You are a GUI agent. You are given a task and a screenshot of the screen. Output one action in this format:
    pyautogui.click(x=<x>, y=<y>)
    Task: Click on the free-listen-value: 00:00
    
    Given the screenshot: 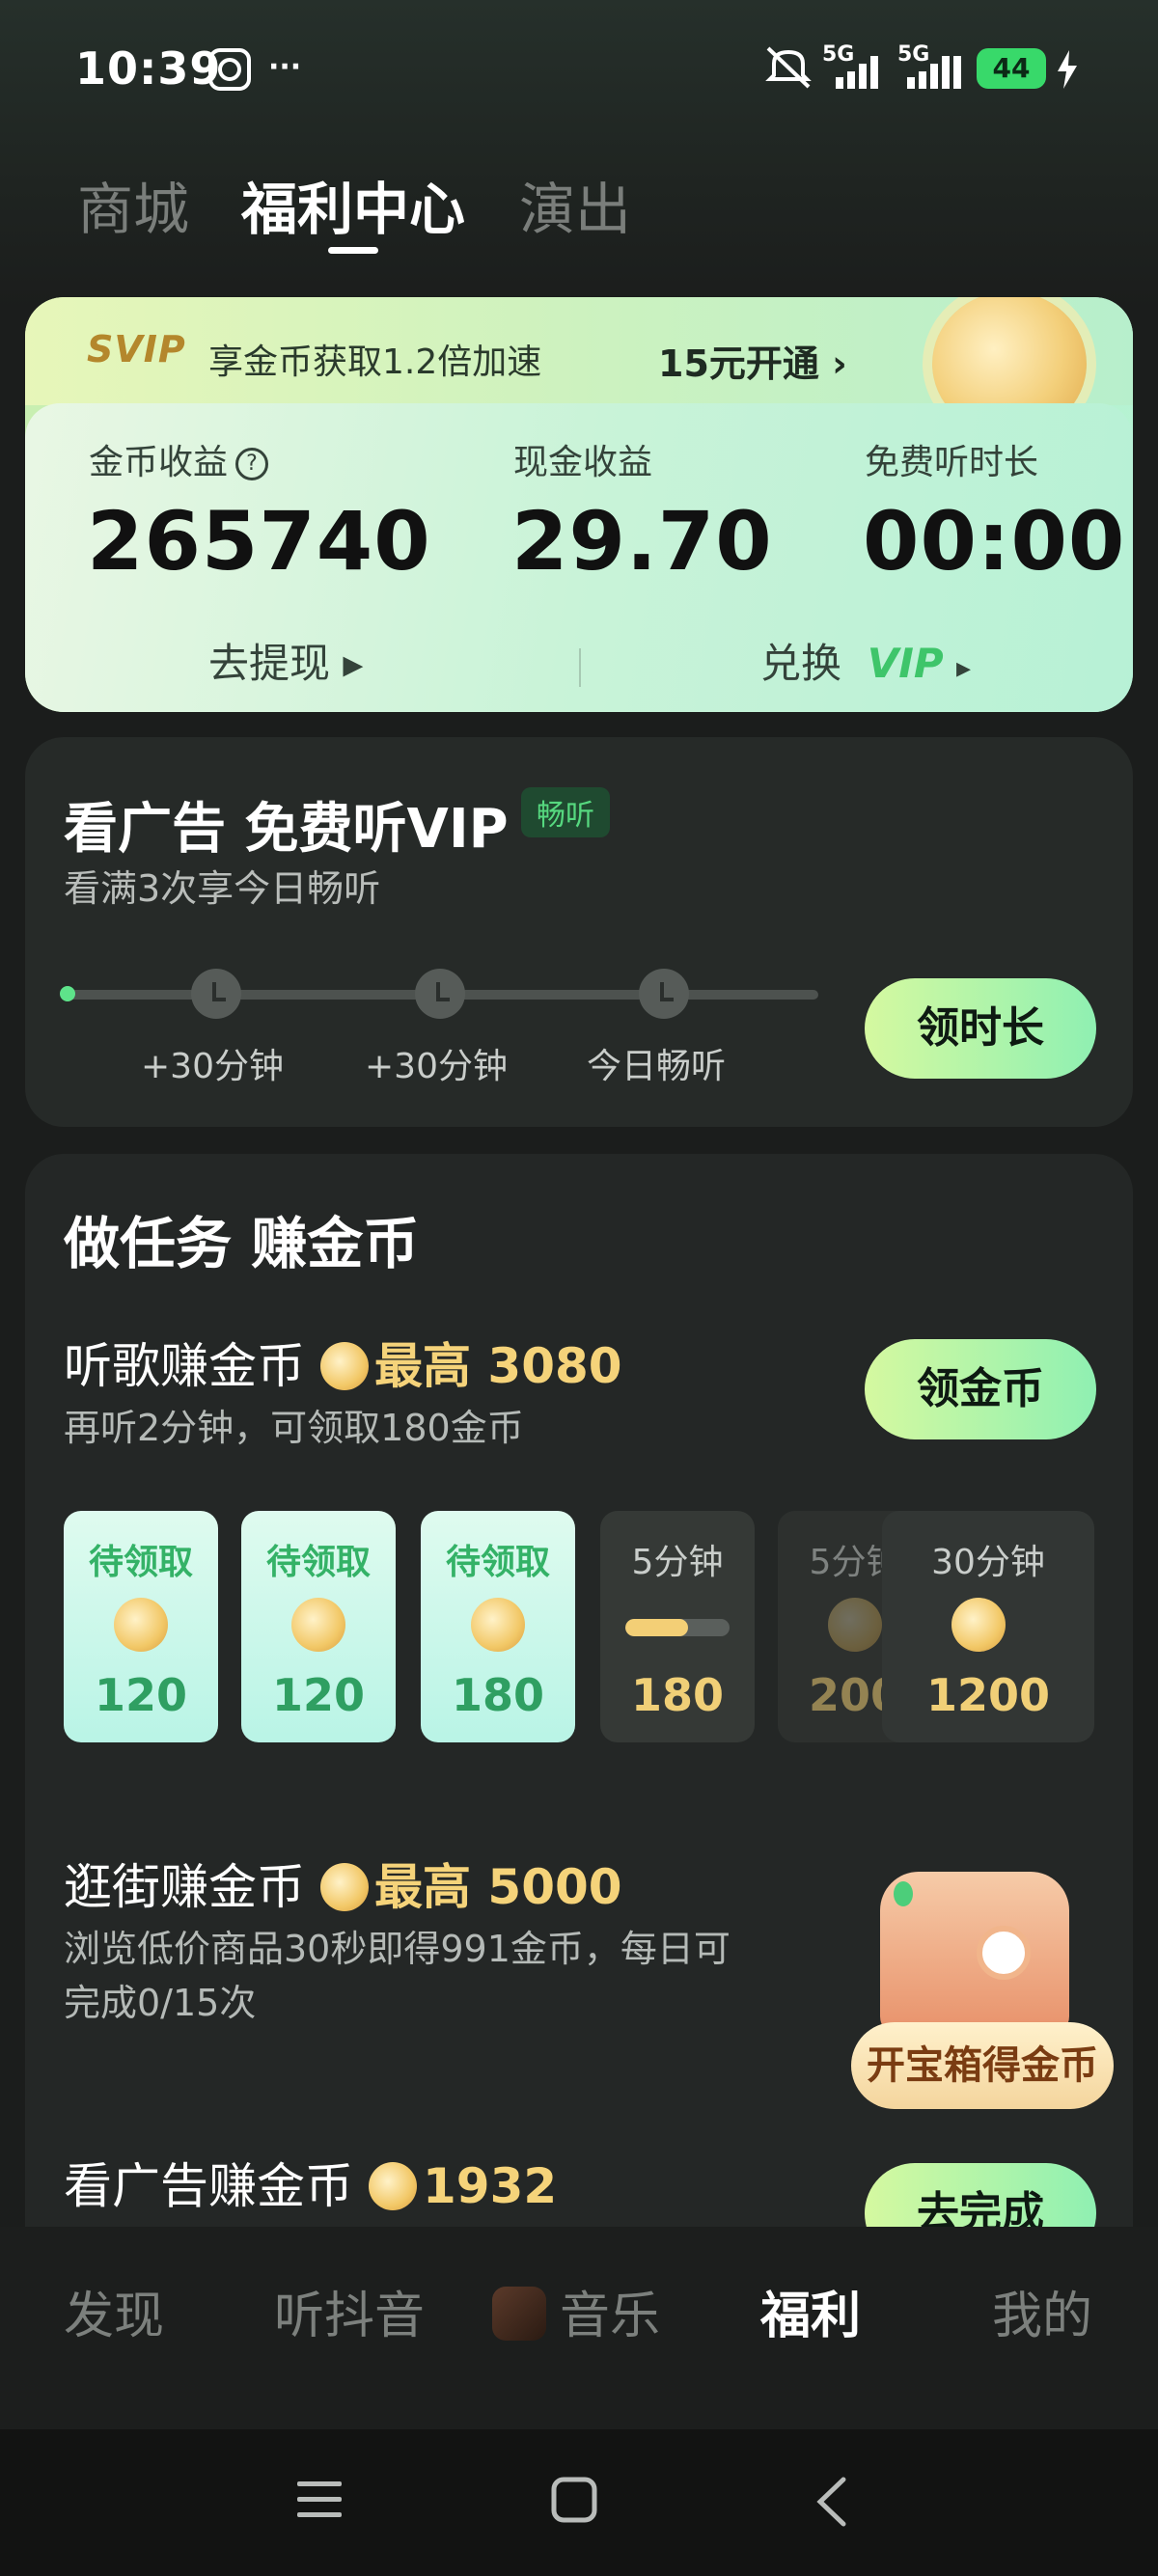 What is the action you would take?
    pyautogui.click(x=994, y=541)
    